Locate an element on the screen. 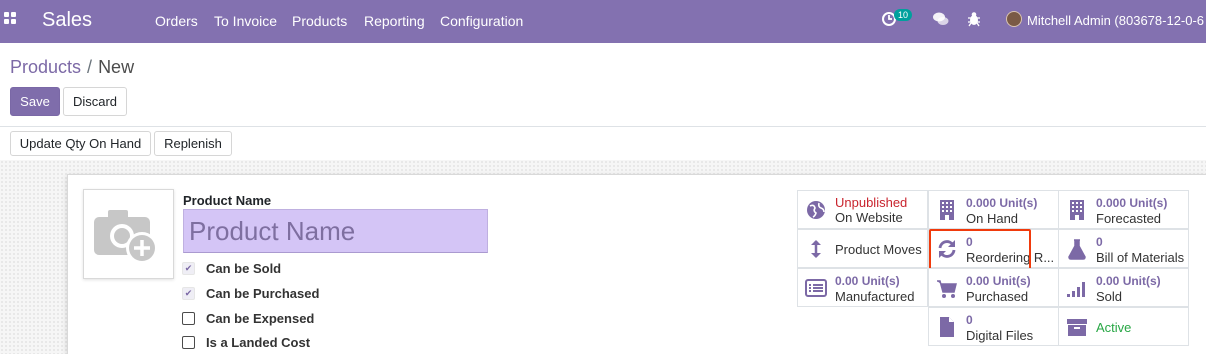 The image size is (1206, 354). cart-icon is located at coordinates (947, 289).